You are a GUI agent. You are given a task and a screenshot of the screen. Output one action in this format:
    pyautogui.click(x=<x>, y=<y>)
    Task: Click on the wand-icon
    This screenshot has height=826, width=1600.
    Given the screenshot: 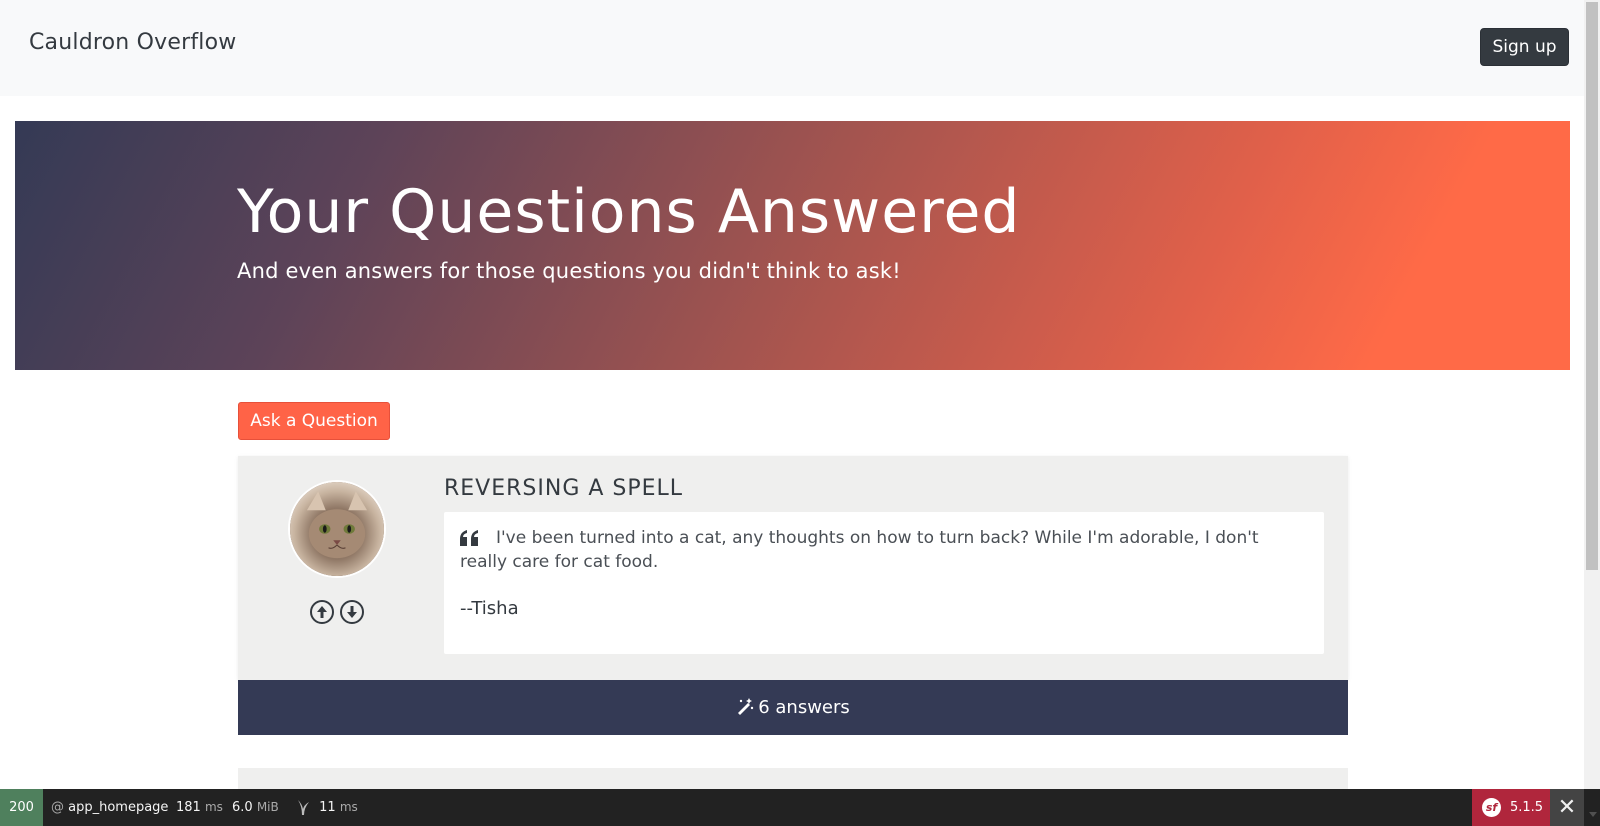 What is the action you would take?
    pyautogui.click(x=746, y=706)
    